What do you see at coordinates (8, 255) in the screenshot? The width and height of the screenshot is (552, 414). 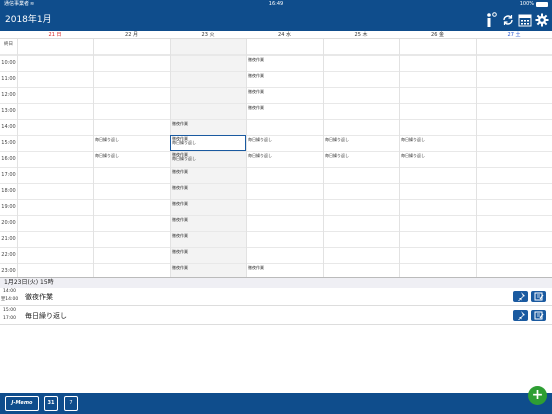 I see `hour-label: 22:00` at bounding box center [8, 255].